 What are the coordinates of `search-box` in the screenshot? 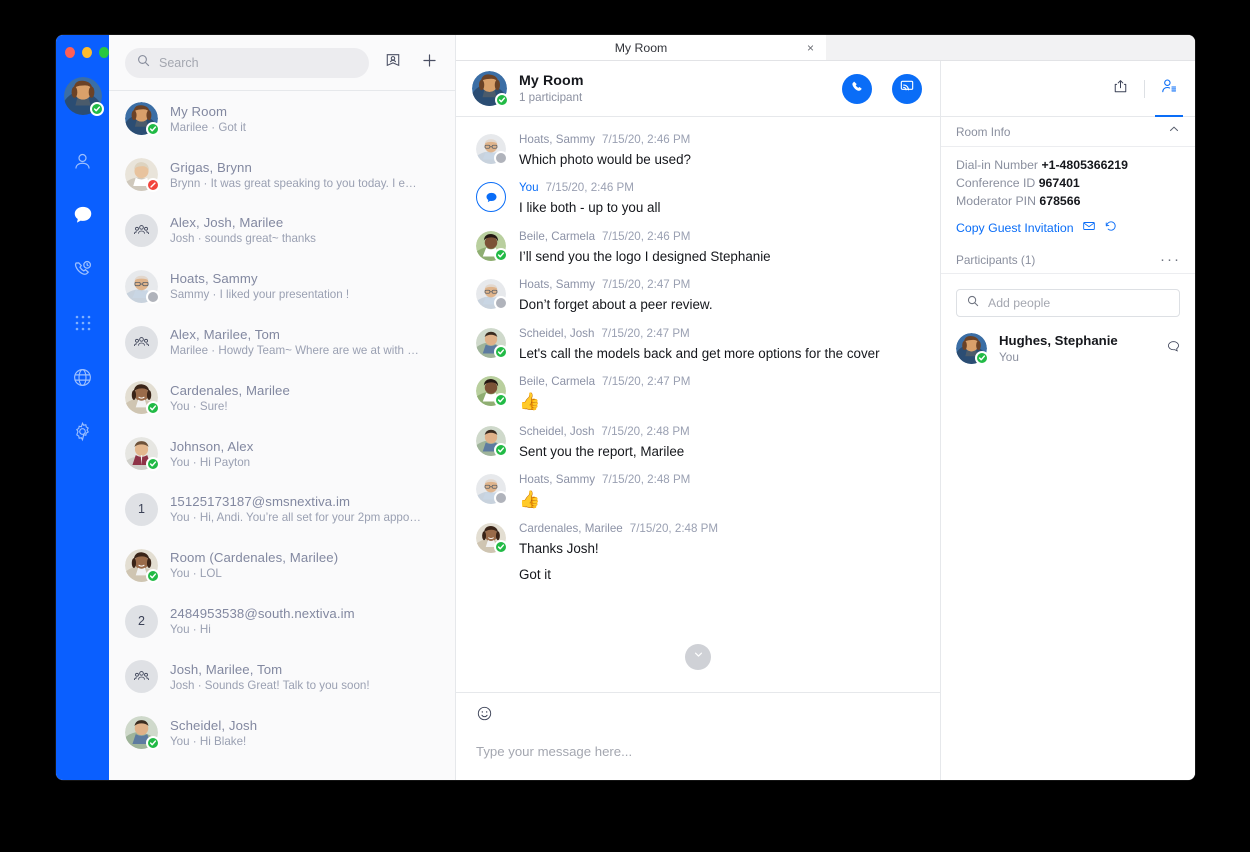 It's located at (247, 62).